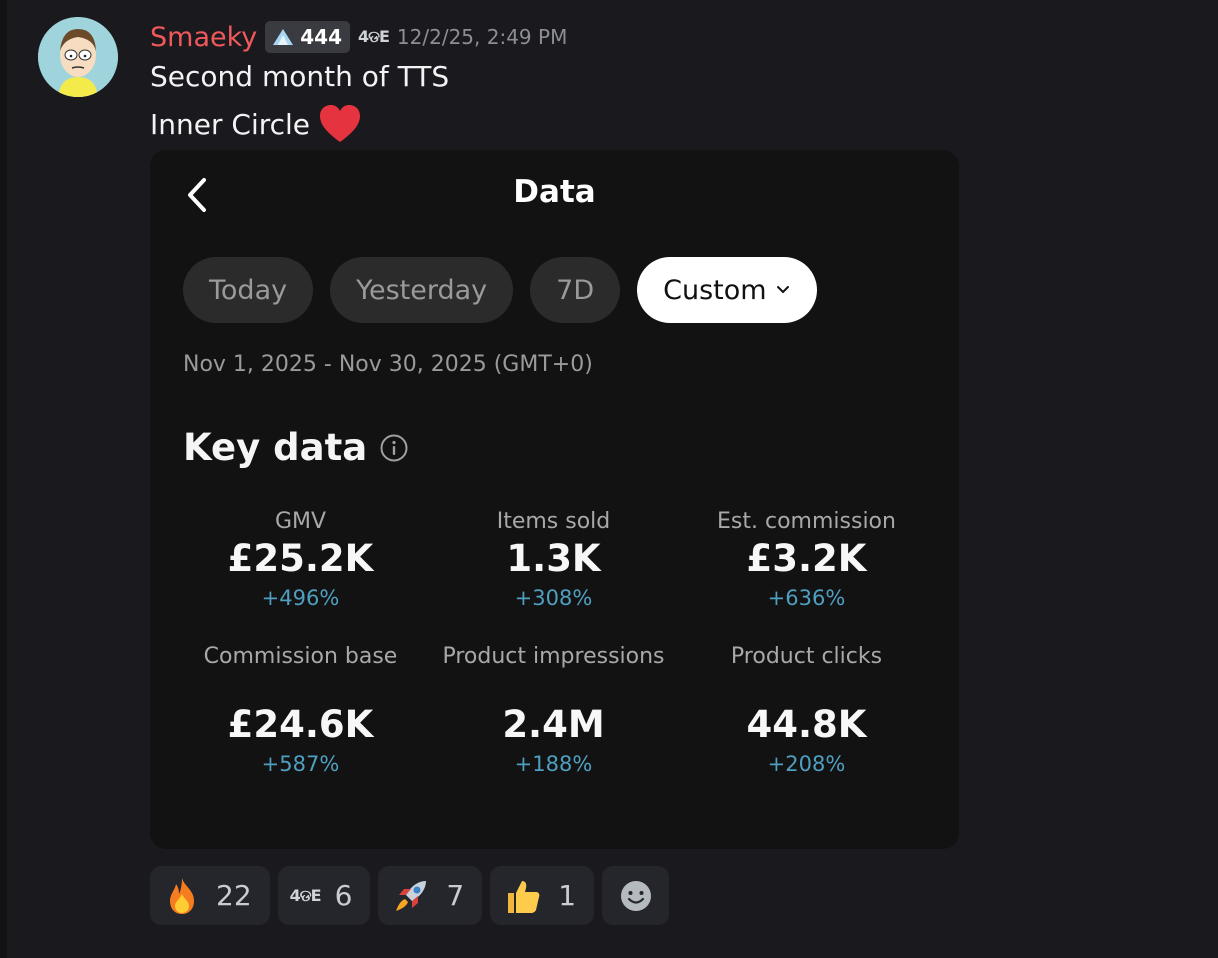  Describe the element at coordinates (430, 895) in the screenshot. I see `reaction-rocket: 7` at that location.